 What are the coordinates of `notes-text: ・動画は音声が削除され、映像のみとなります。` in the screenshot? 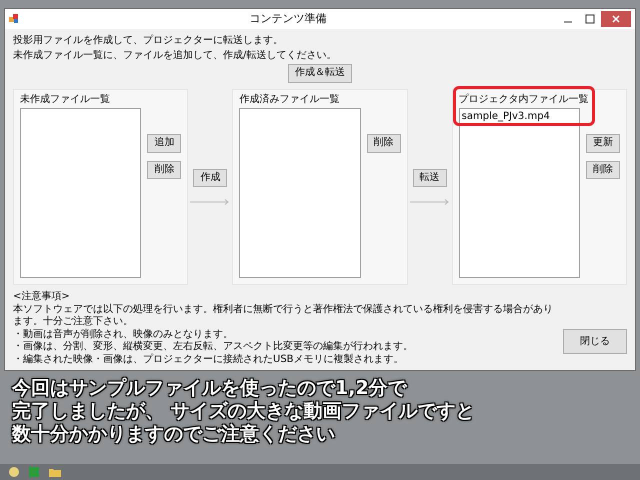 It's located at (123, 334).